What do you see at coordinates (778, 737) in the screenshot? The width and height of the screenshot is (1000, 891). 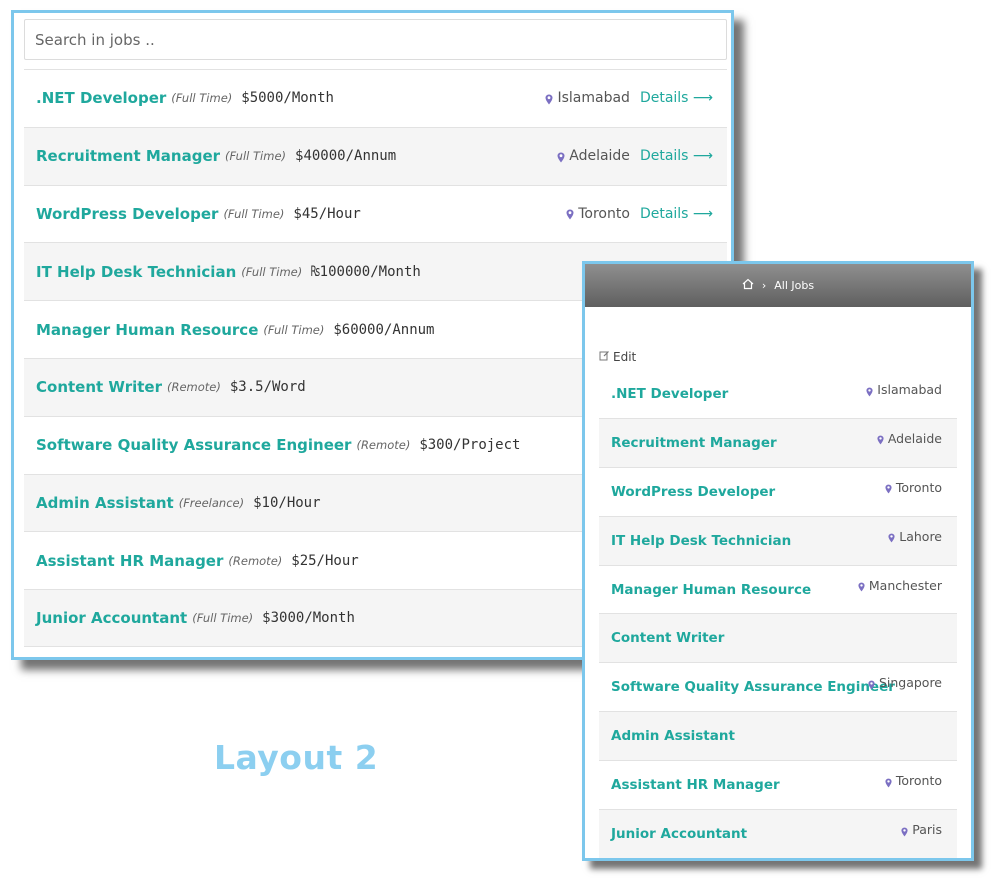 I see `job-row-compact: Admin Assistant` at bounding box center [778, 737].